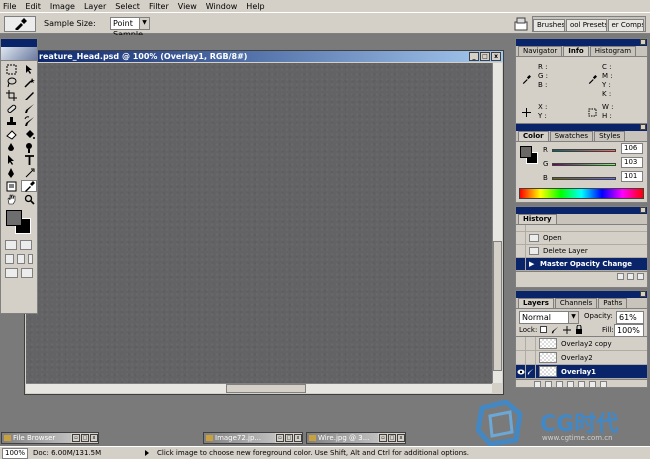  What do you see at coordinates (543, 329) in the screenshot?
I see `lock-transparency-checkbox` at bounding box center [543, 329].